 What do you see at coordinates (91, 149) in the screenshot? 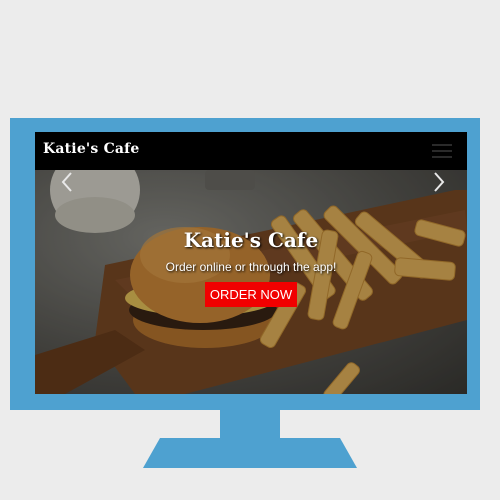
I see `brand-logo: Katie's Cafe` at bounding box center [91, 149].